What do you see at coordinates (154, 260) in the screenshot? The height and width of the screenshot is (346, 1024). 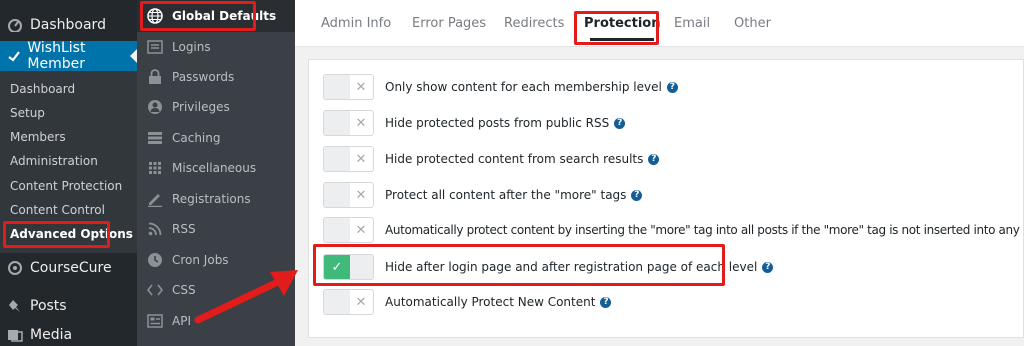 I see `clock-icon` at bounding box center [154, 260].